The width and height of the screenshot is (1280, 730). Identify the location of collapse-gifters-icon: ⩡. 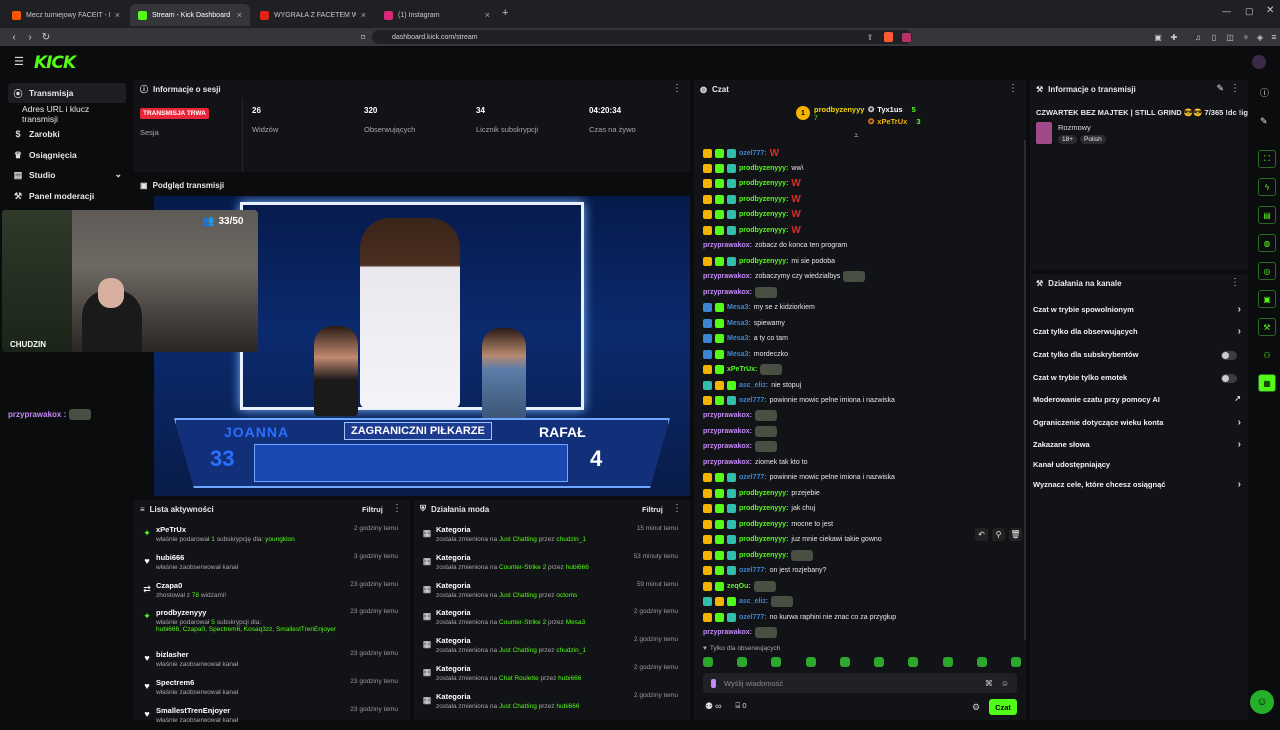
(856, 136).